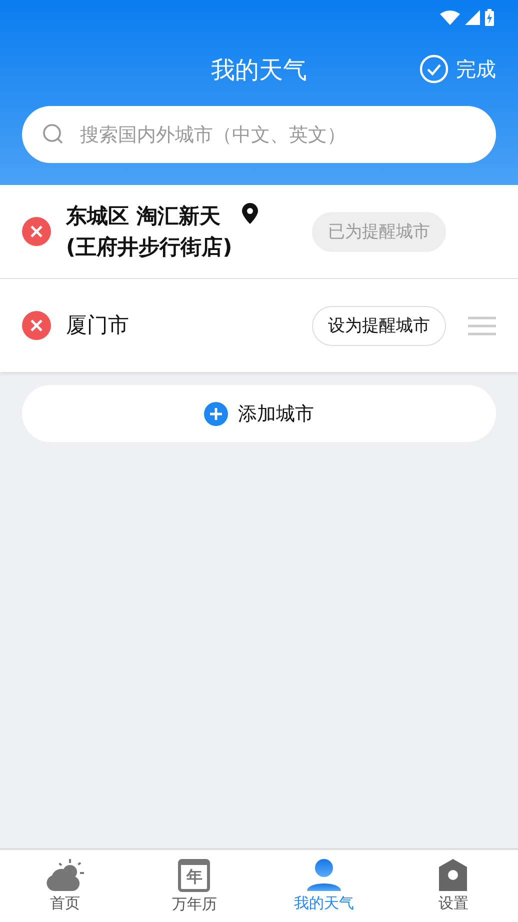  Describe the element at coordinates (97, 326) in the screenshot. I see `city-name: 厦门市` at that location.